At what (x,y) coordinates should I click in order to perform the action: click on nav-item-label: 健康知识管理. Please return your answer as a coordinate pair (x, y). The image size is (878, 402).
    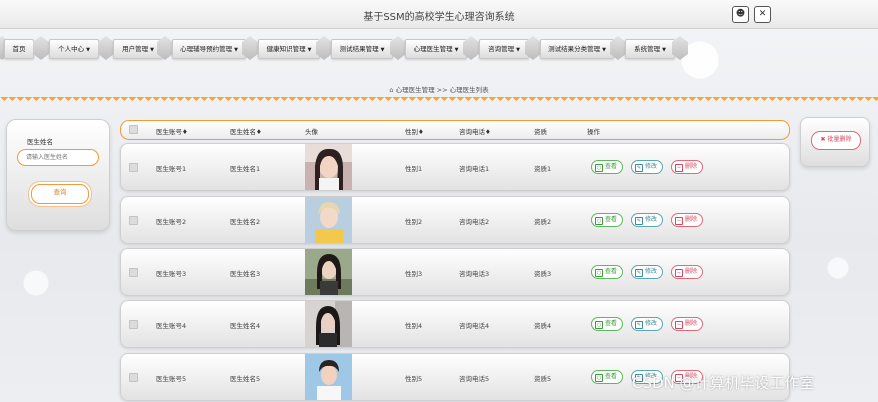
    Looking at the image, I should click on (286, 49).